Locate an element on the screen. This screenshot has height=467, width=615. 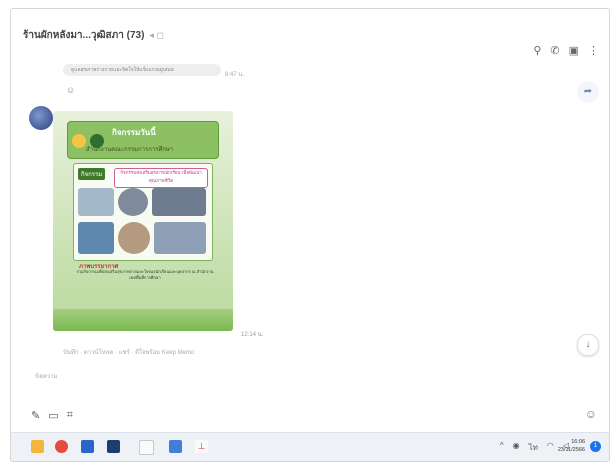
word-icon is located at coordinates (87, 446).